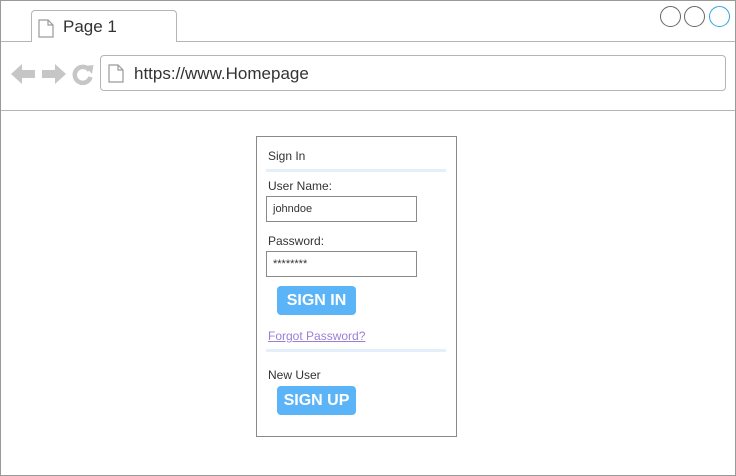 This screenshot has height=476, width=736. I want to click on signin-button: SIGN IN, so click(316, 300).